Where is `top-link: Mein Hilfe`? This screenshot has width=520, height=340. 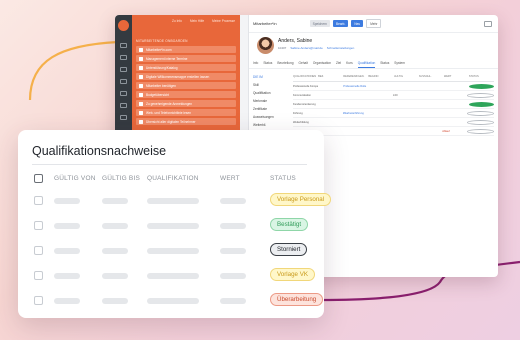
top-link: Mein Hilfe is located at coordinates (197, 24).